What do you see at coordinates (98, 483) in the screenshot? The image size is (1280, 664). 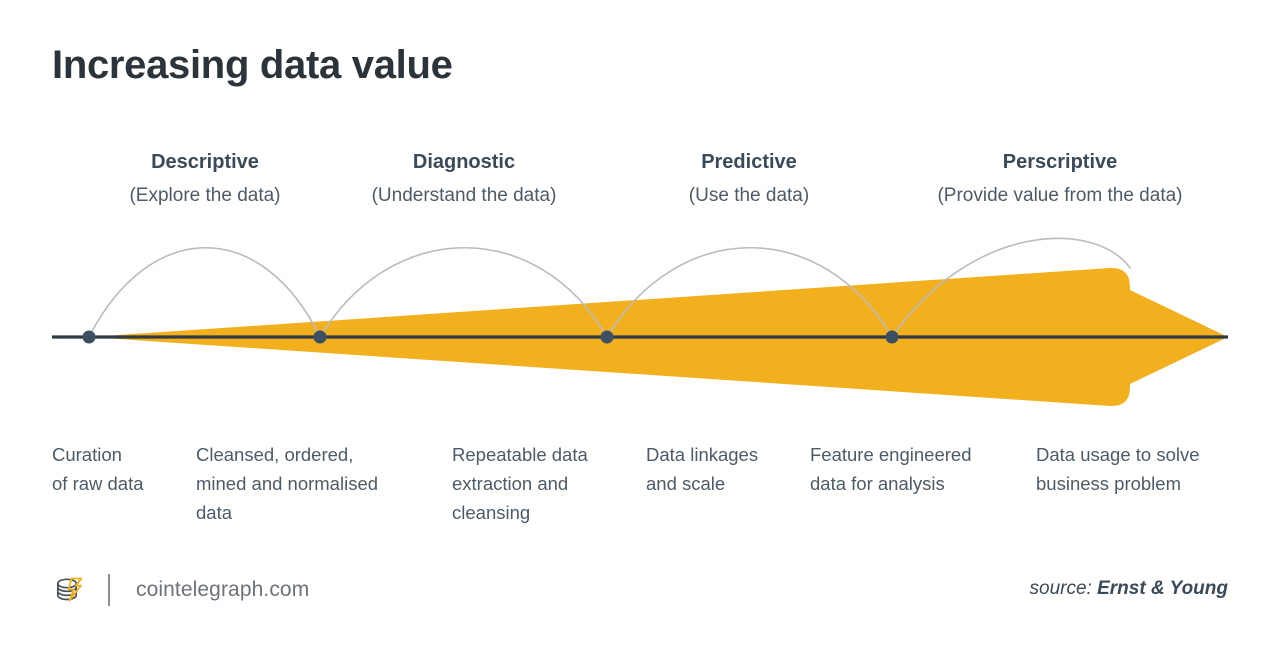 I see `caption-line: of raw data` at bounding box center [98, 483].